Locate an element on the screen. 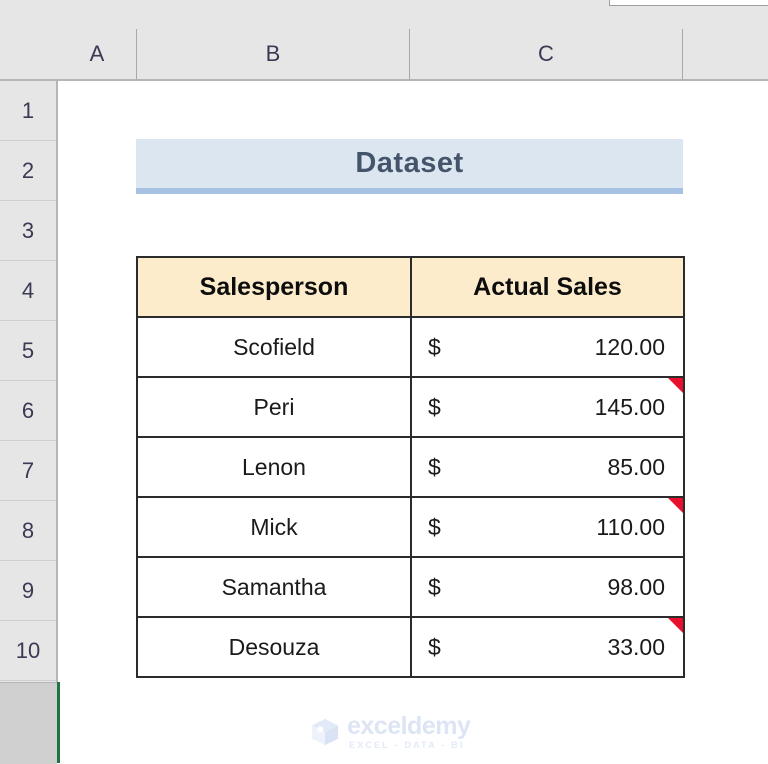 The width and height of the screenshot is (768, 764). column-header-salesperson: Salesperson is located at coordinates (274, 287).